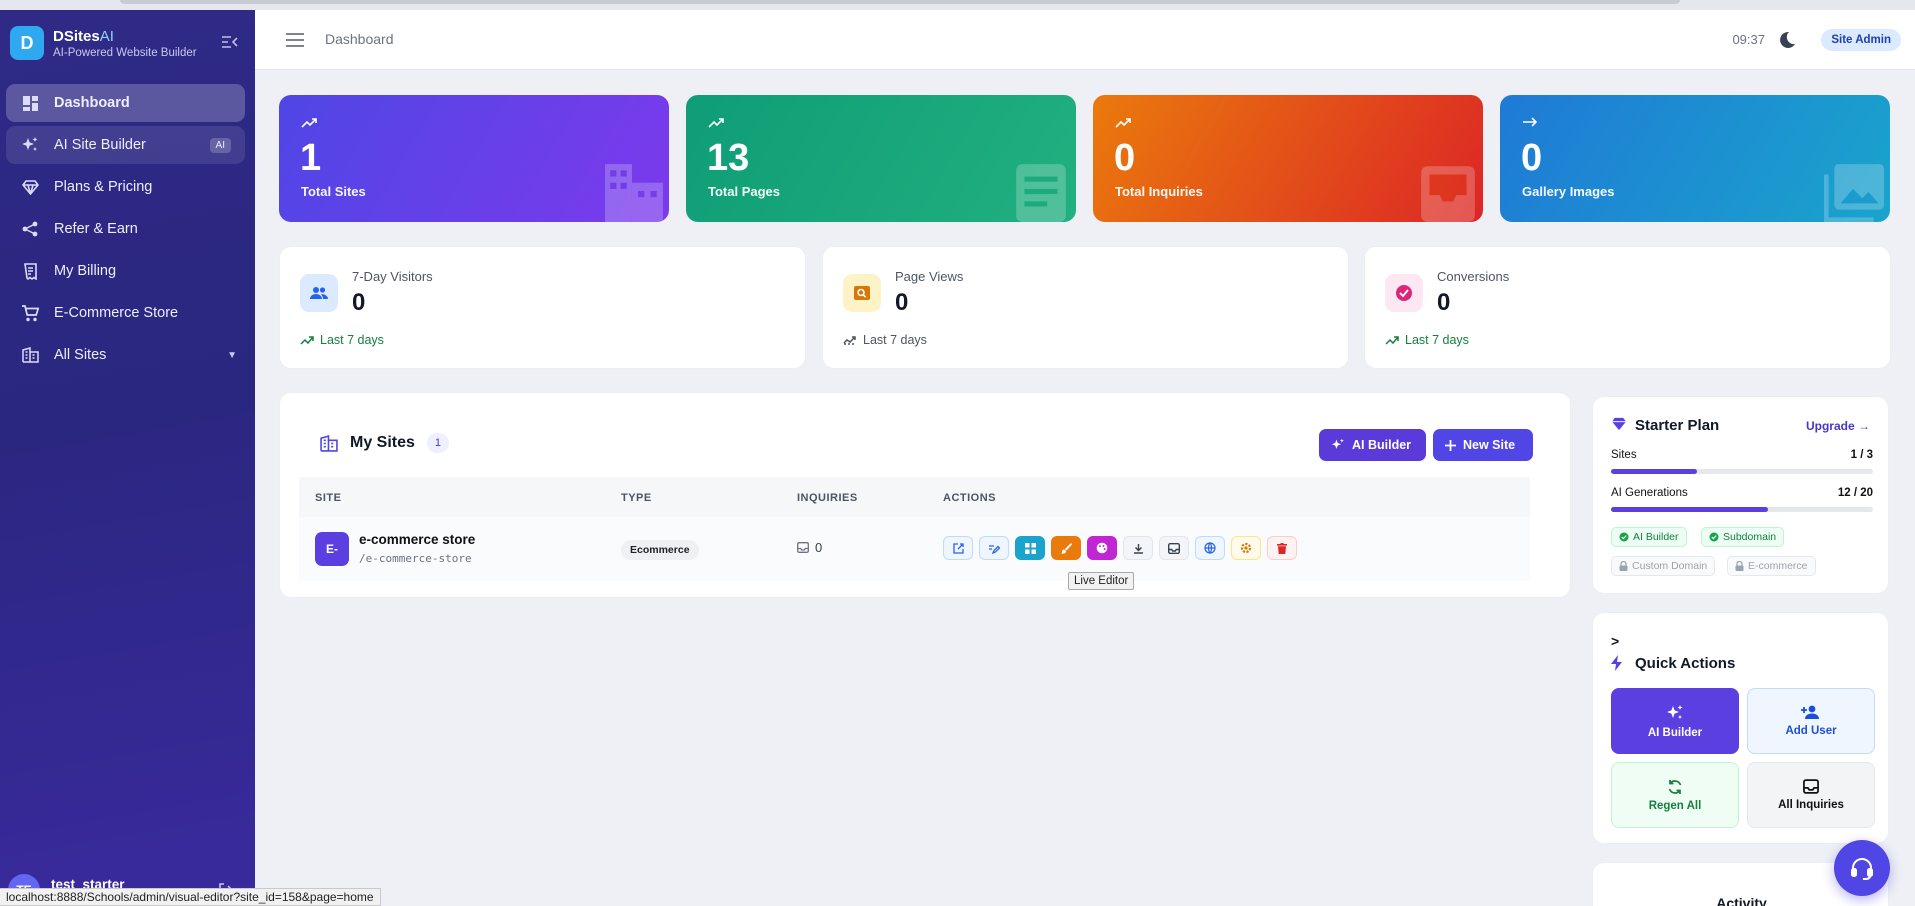 This screenshot has width=1915, height=906. Describe the element at coordinates (1615, 641) in the screenshot. I see `quick-actions-prefix: >` at that location.